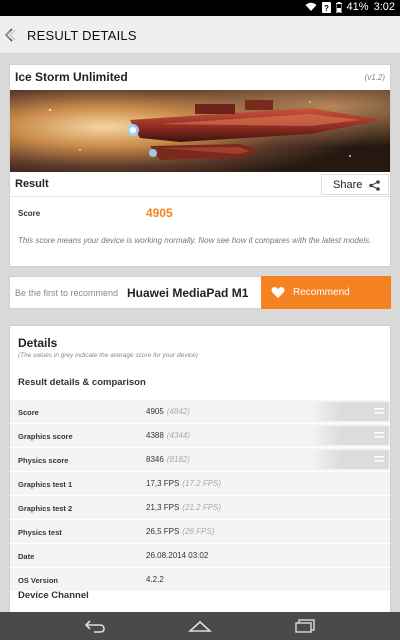  Describe the element at coordinates (155, 579) in the screenshot. I see `row-value: 4.2.2` at that location.